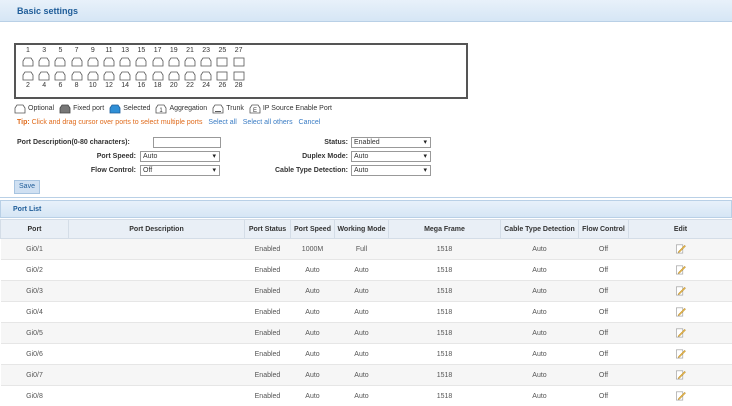 The width and height of the screenshot is (732, 406). I want to click on tip-label: Tip:, so click(23, 122).